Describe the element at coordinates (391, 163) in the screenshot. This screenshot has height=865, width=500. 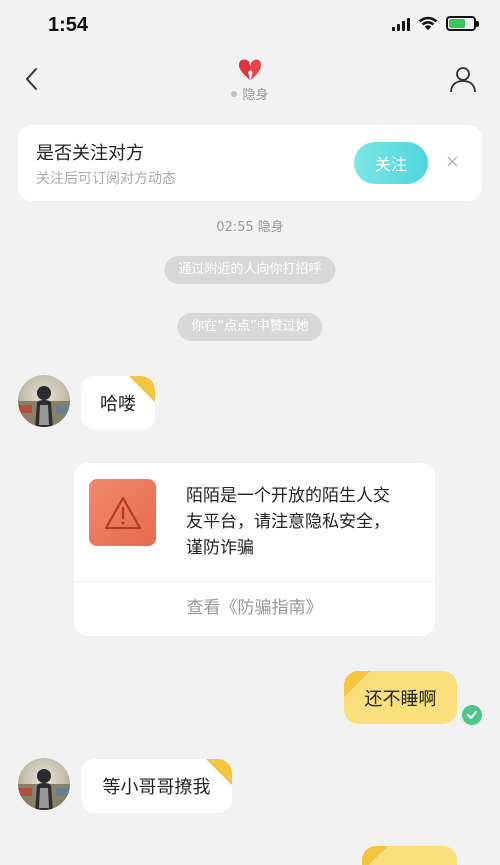
I see `follow-button: 关注` at that location.